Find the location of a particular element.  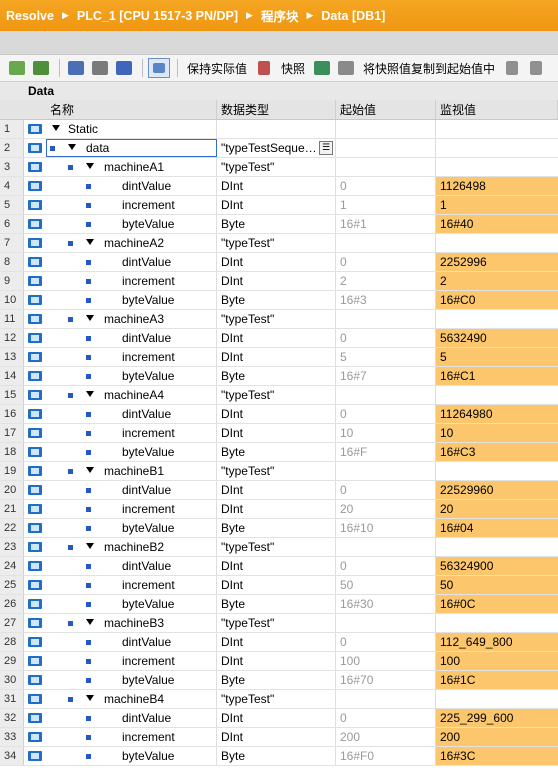

table-row: 22 byteValue Byte 16#10 16#04 is located at coordinates (279, 528).